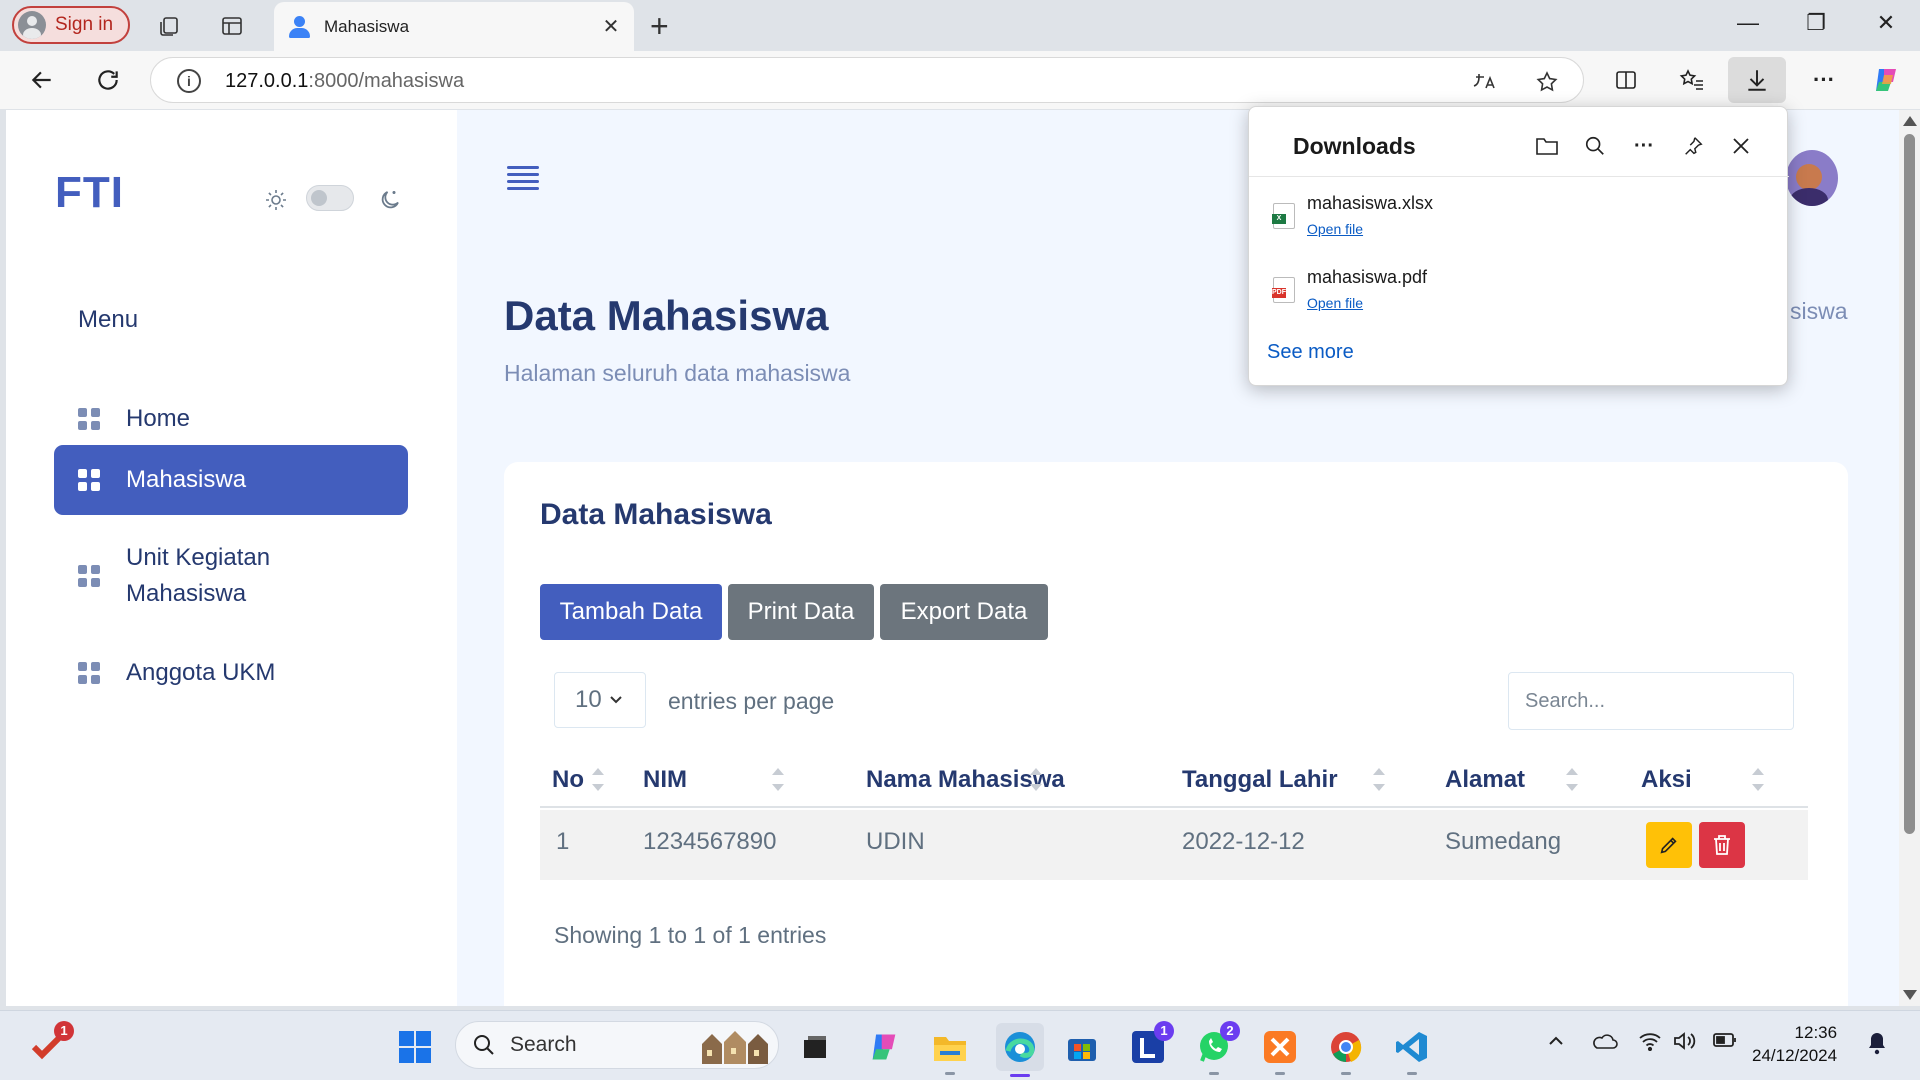 Image resolution: width=1920 pixels, height=1080 pixels. I want to click on profile-sign-in-button: Sign in, so click(71, 25).